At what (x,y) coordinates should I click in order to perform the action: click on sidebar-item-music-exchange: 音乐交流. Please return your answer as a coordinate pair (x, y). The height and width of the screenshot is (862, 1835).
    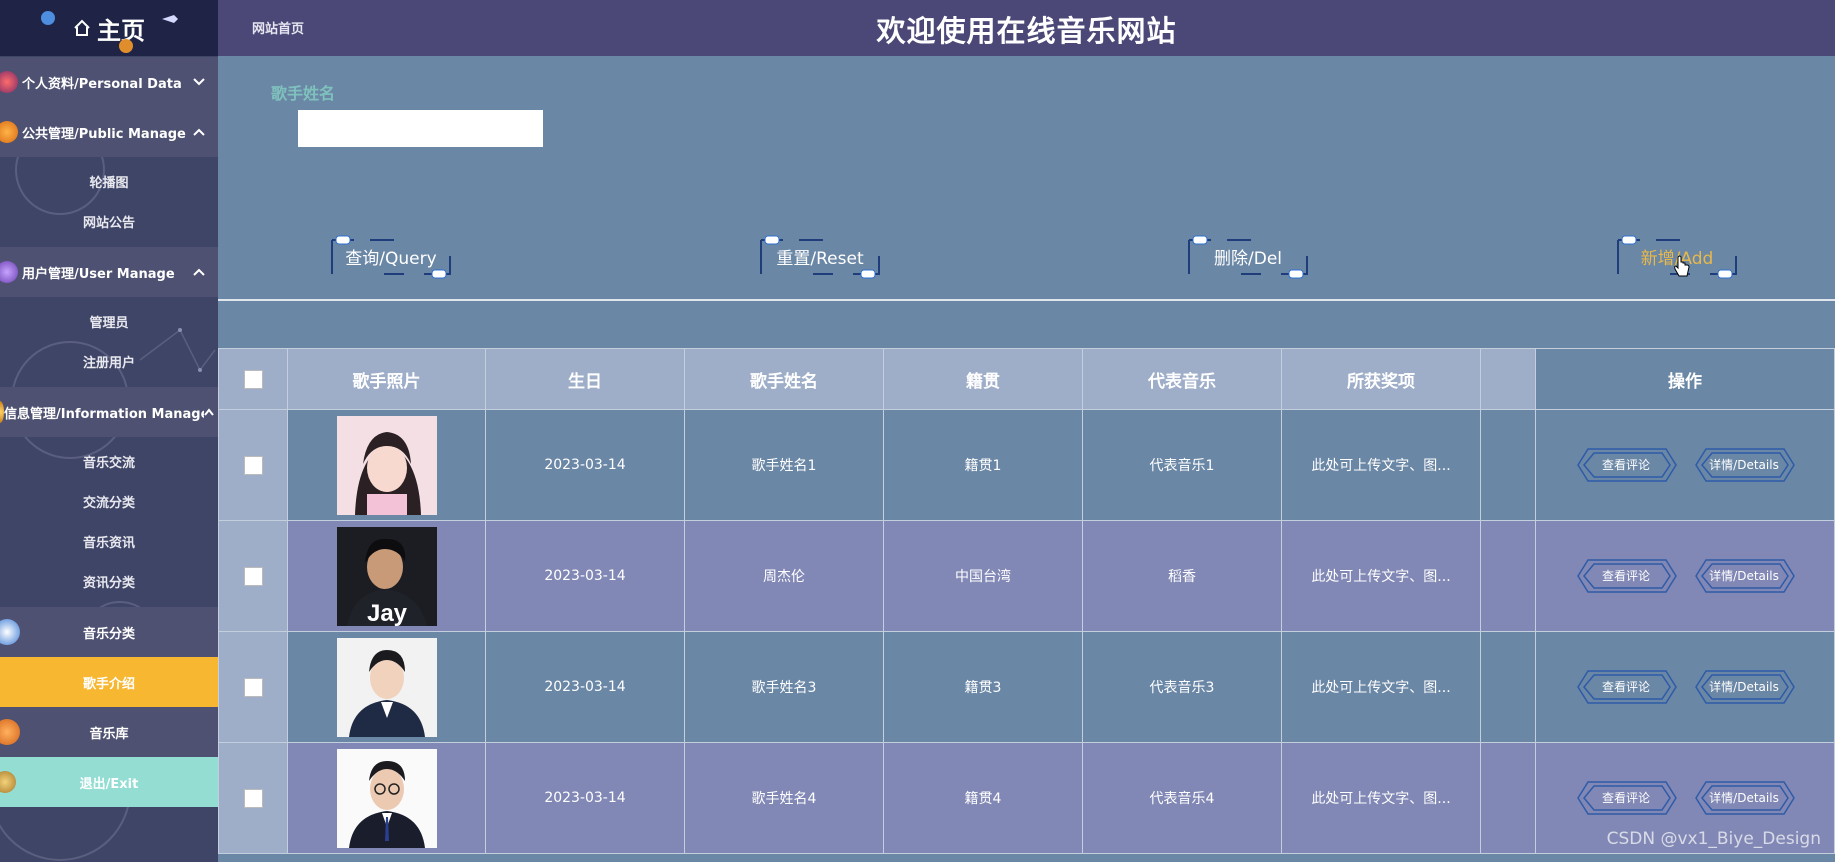
    Looking at the image, I should click on (109, 461).